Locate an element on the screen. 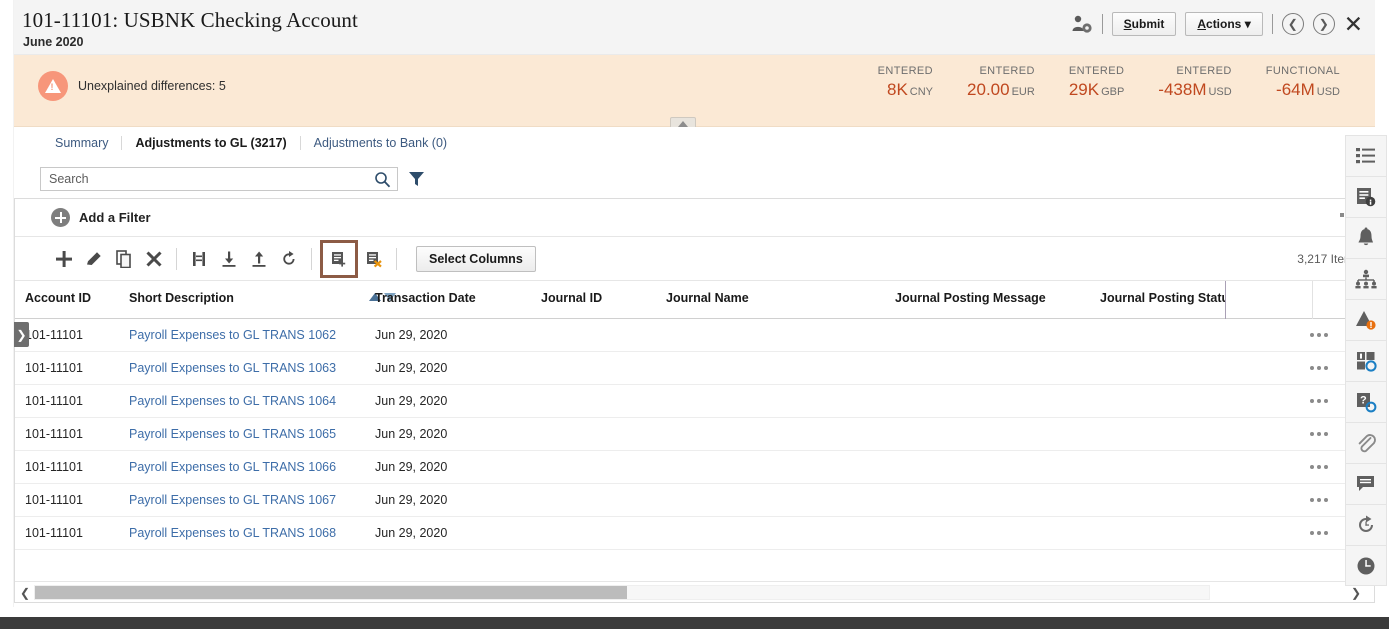 This screenshot has width=1389, height=629. horizontal-scroll-track is located at coordinates (622, 592).